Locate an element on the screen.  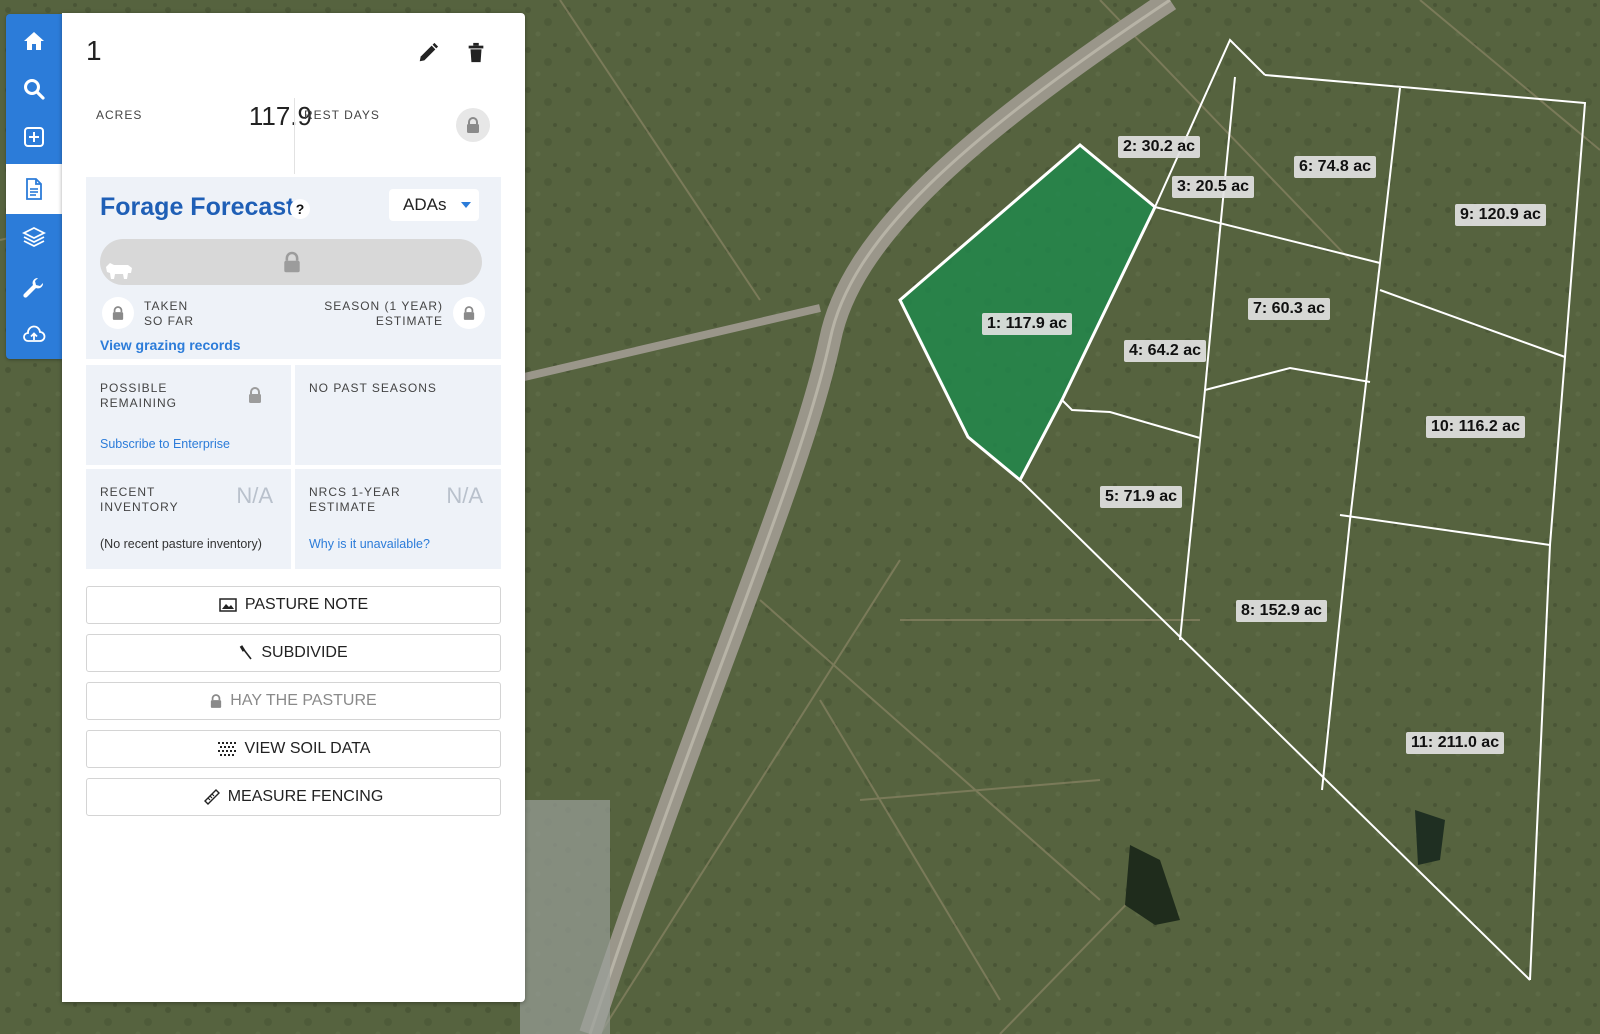
forage-forecast-title: Forage Forecast is located at coordinates (197, 207).